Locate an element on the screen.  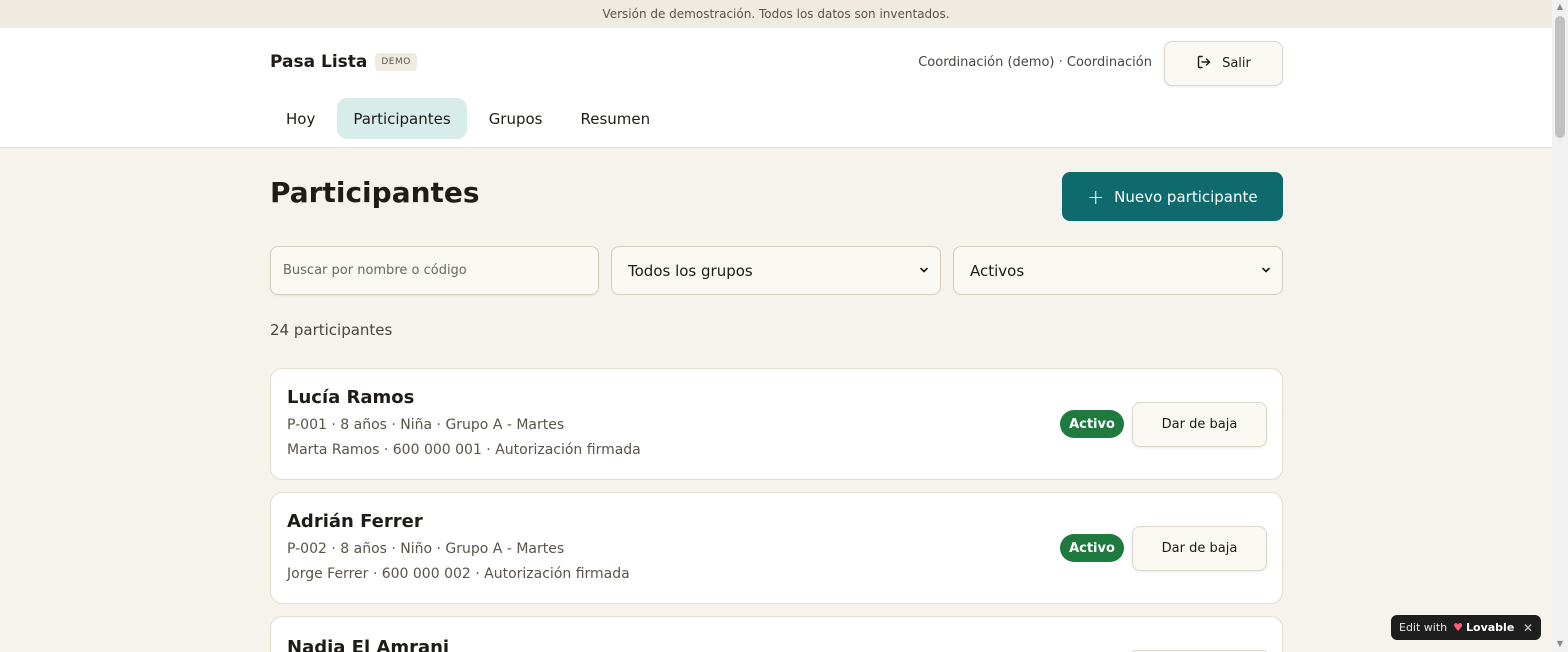
status-filter-select: Activos is located at coordinates (1118, 270).